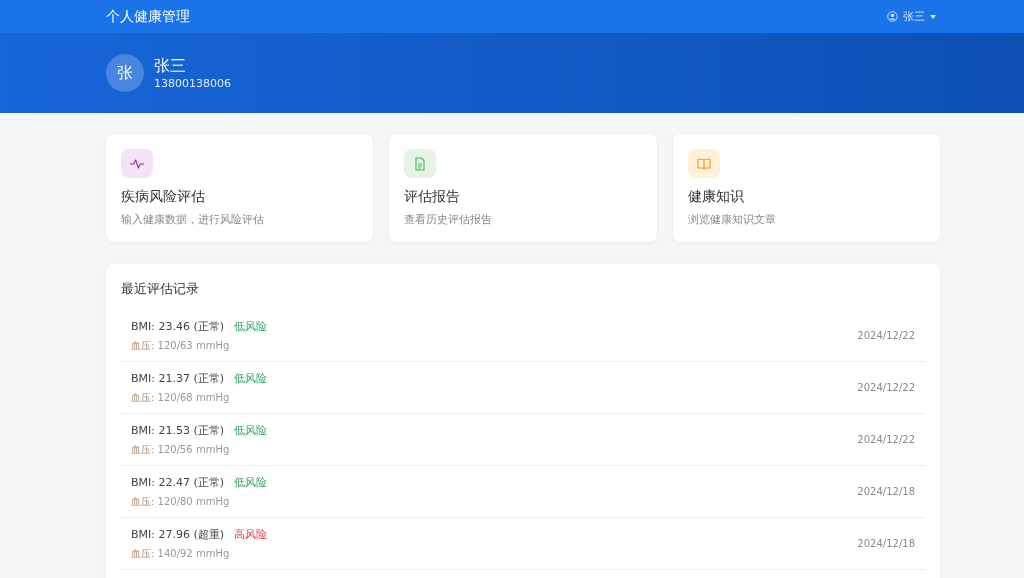 The height and width of the screenshot is (578, 1024). I want to click on blood-pressure: 血压: 120/56 mmHg, so click(181, 449).